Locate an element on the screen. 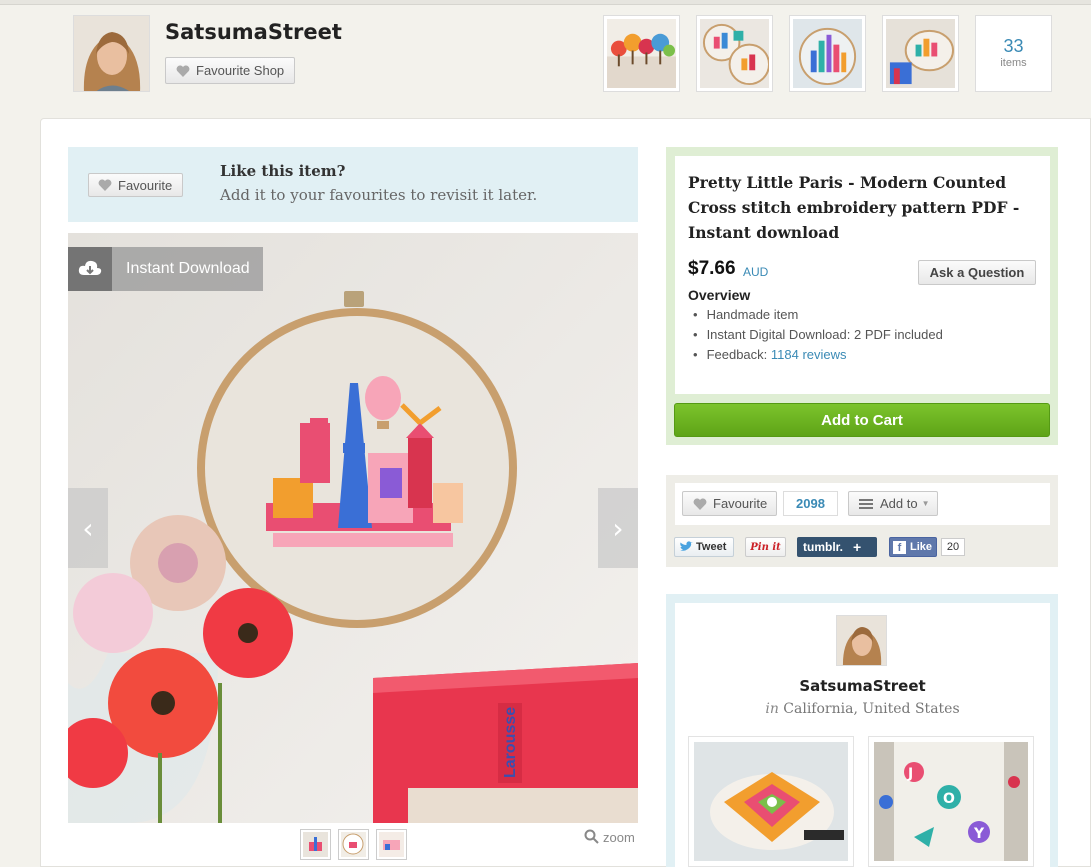  location-prefix: in is located at coordinates (772, 709).